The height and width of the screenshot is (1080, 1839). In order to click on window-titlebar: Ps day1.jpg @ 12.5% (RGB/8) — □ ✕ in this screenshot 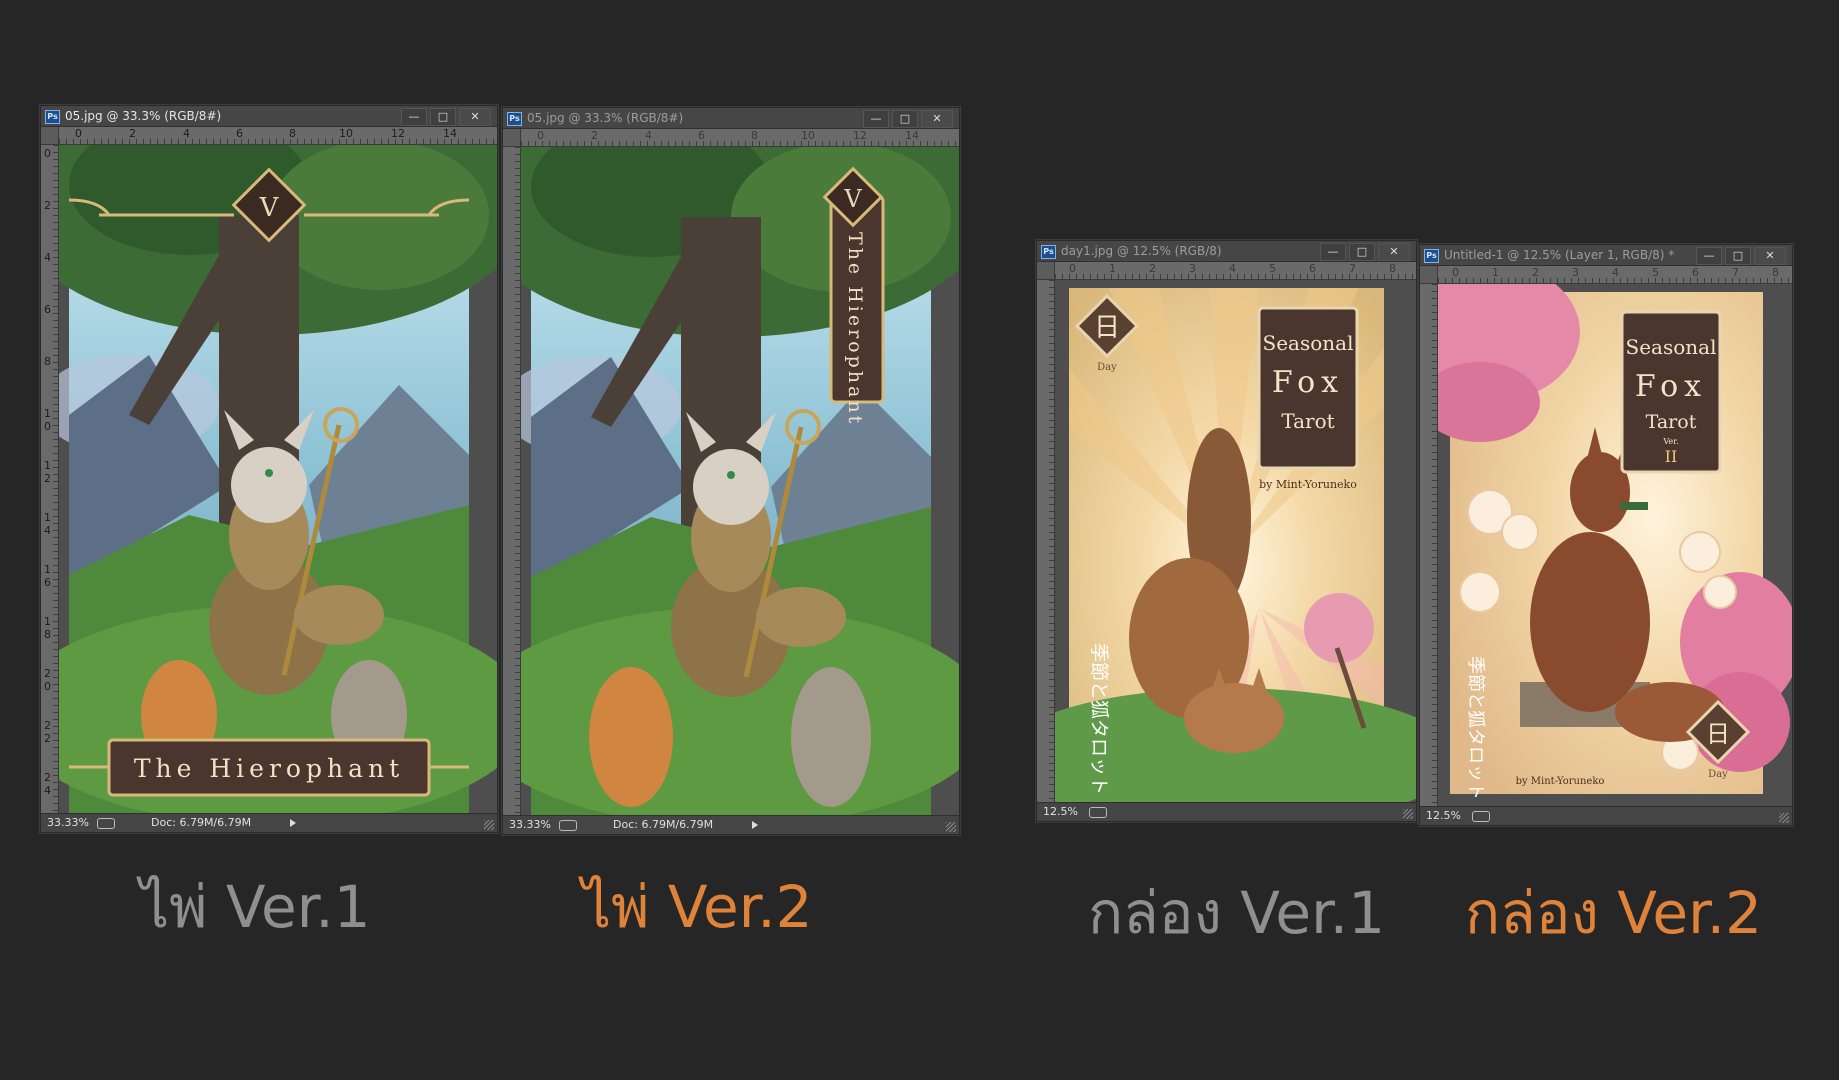, I will do `click(1226, 251)`.